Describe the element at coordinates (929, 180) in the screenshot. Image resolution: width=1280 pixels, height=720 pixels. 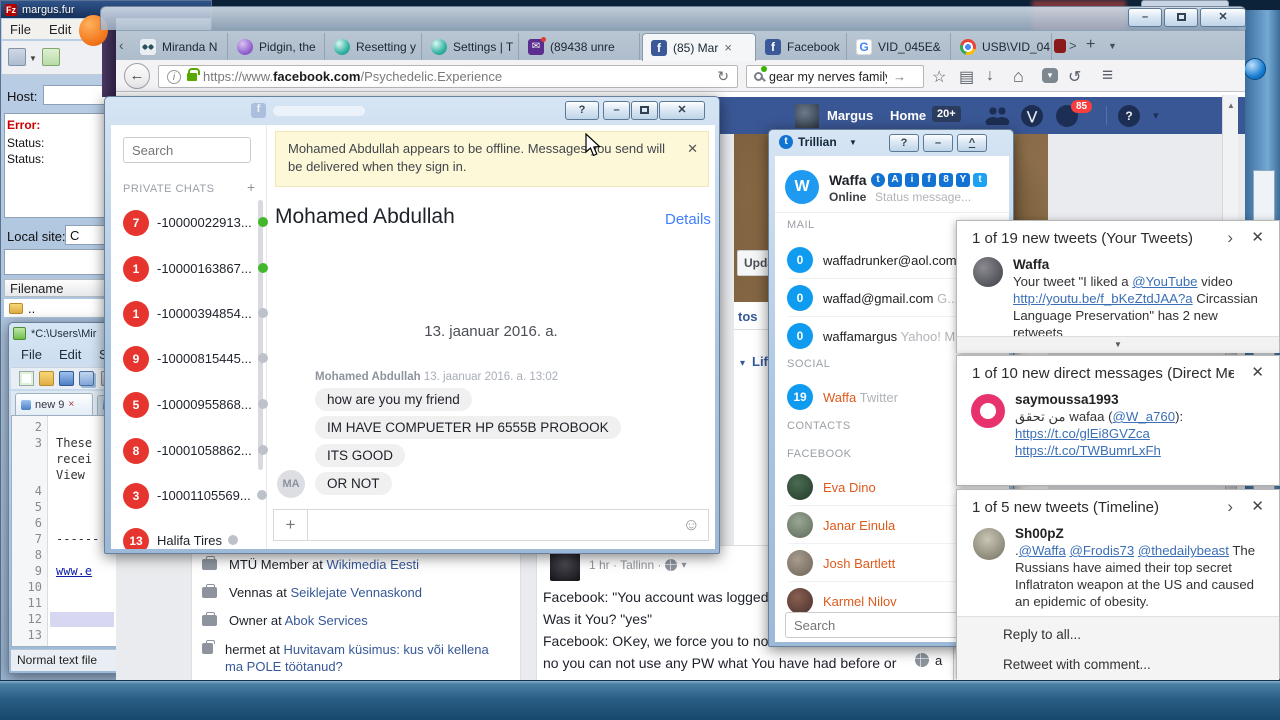
I see `facebook-network-icon: f` at that location.